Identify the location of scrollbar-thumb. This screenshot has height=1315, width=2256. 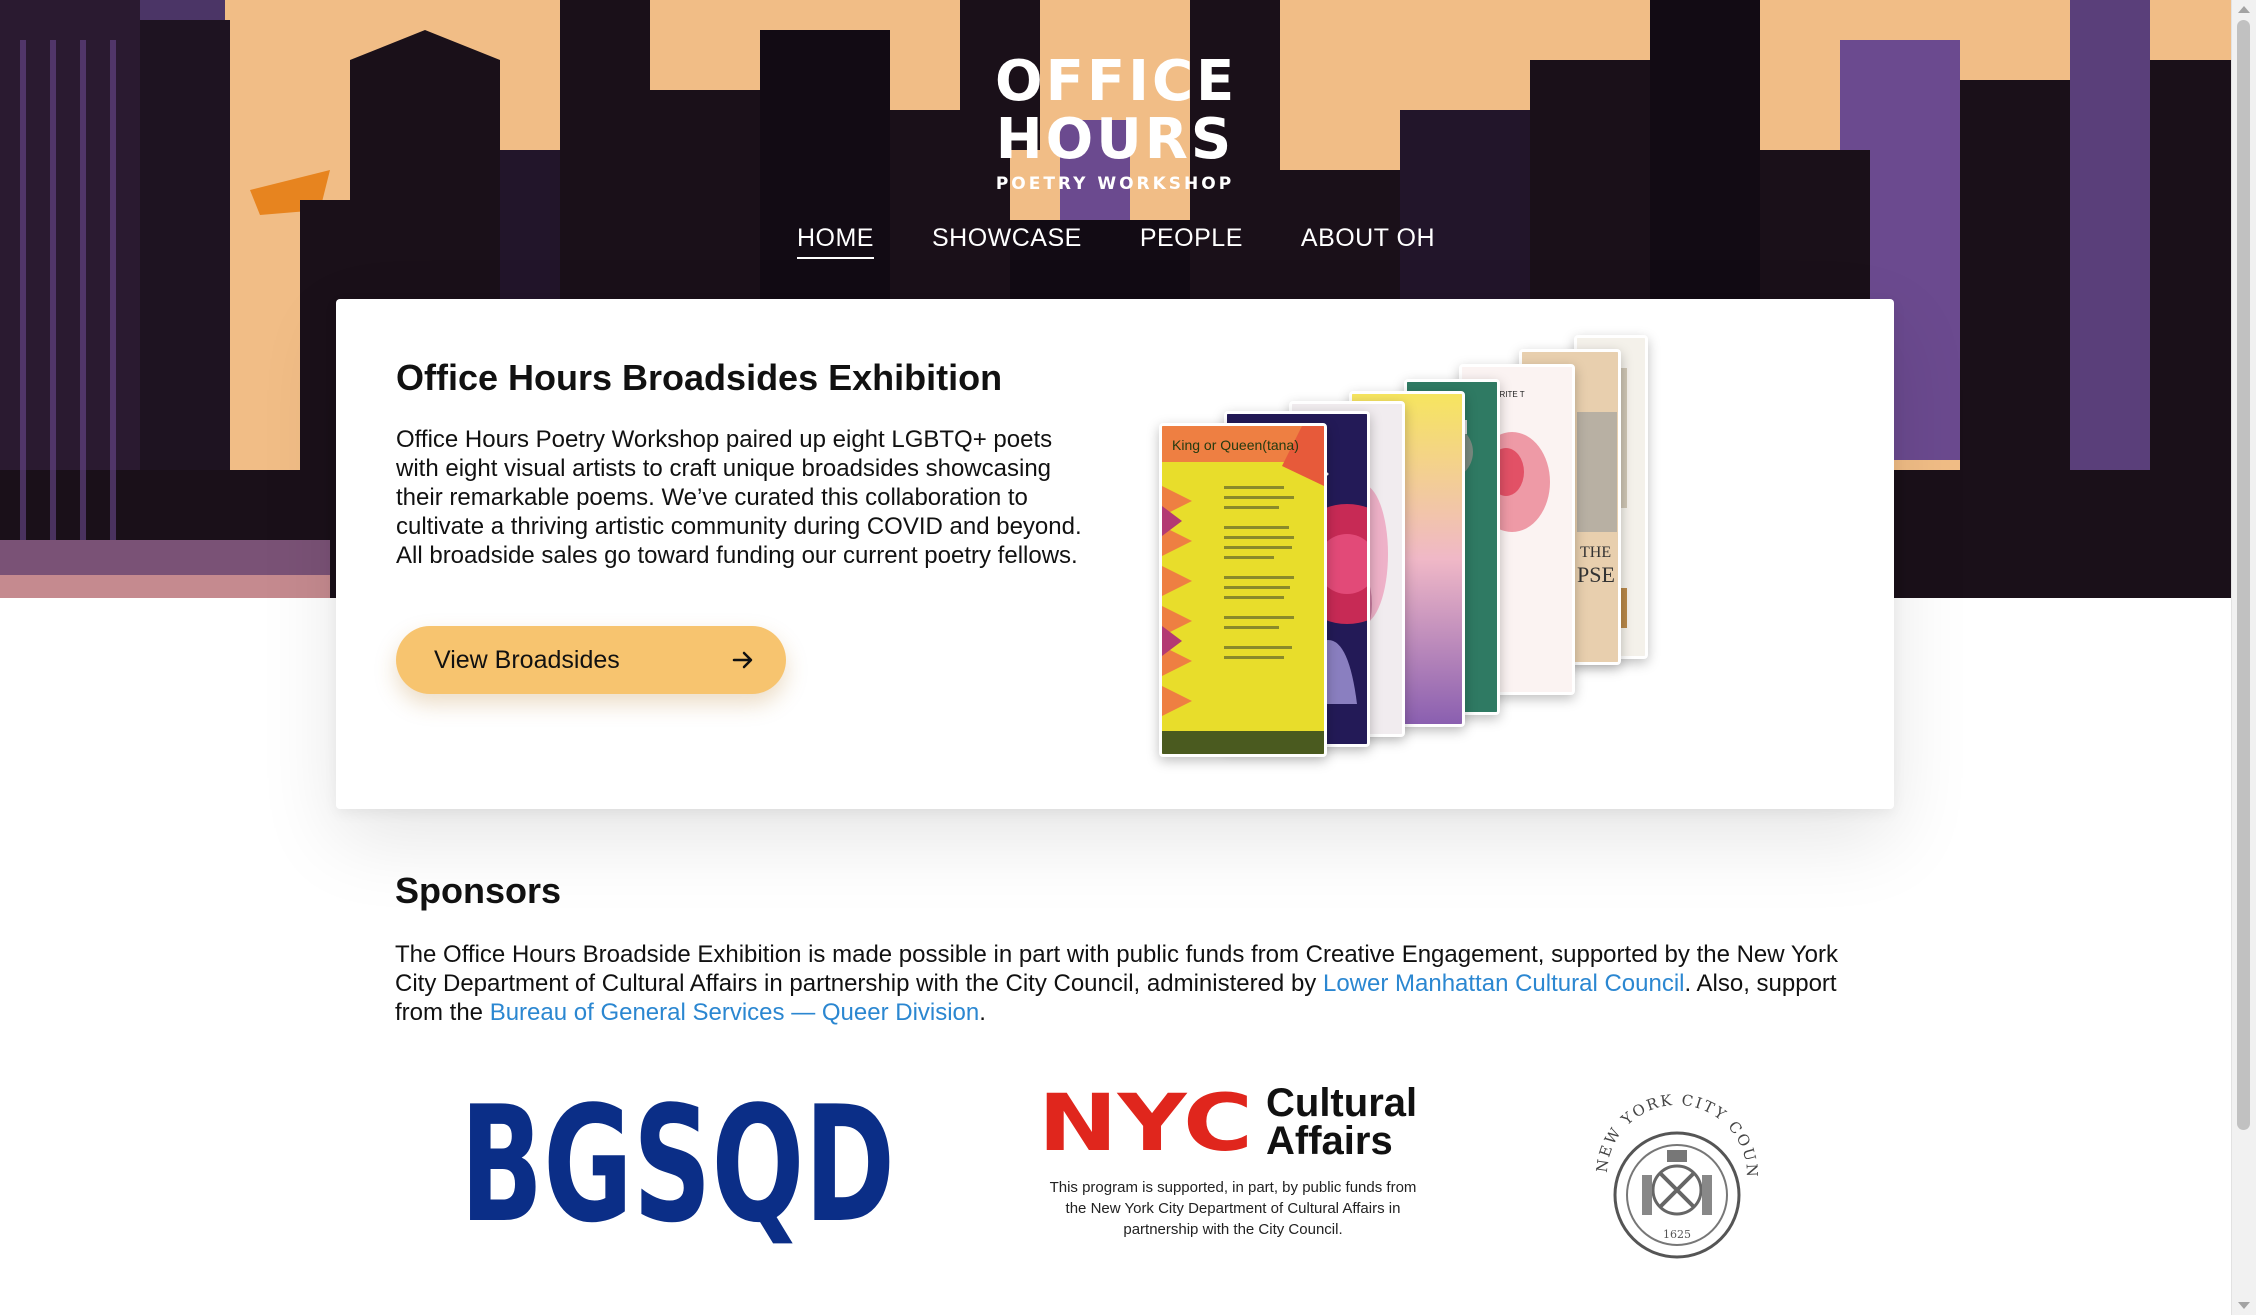
(2243, 575).